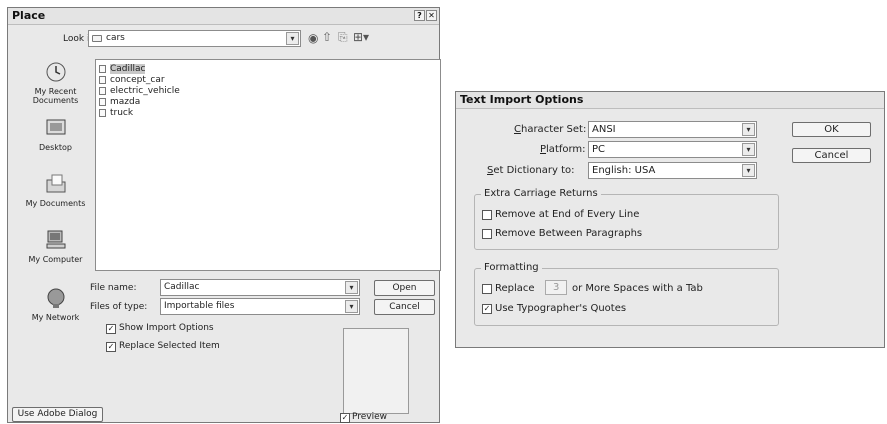 The width and height of the screenshot is (887, 424). Describe the element at coordinates (624, 170) in the screenshot. I see `dictionary-value: English: USA` at that location.